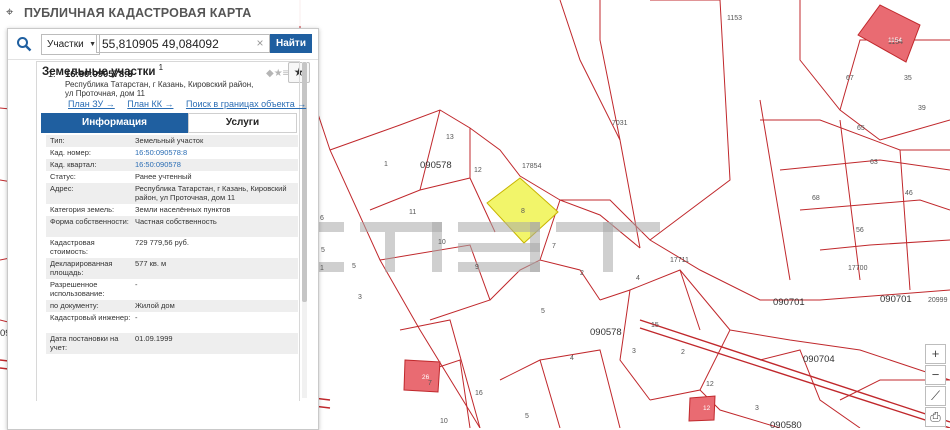 The height and width of the screenshot is (430, 950). Describe the element at coordinates (172, 247) in the screenshot. I see `attribute-row: Кадастровая стоимость: 729 779,56 руб.` at that location.